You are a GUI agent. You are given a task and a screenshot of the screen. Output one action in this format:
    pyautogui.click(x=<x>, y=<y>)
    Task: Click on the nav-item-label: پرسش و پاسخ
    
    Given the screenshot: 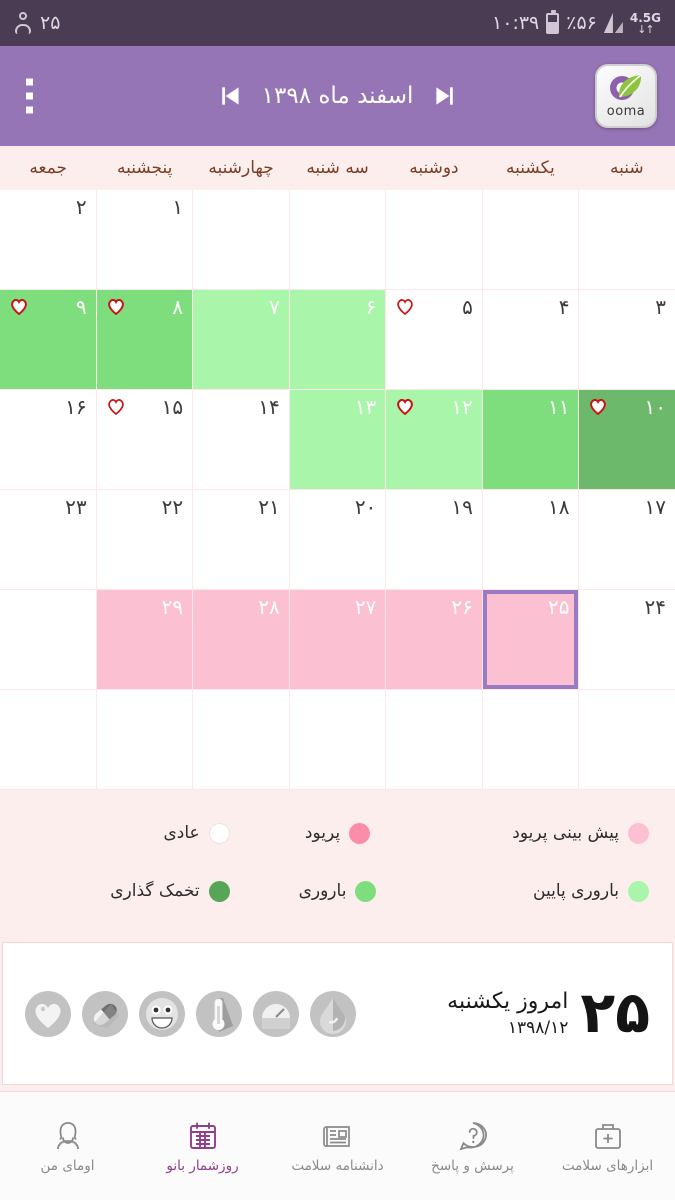 What is the action you would take?
    pyautogui.click(x=472, y=1165)
    